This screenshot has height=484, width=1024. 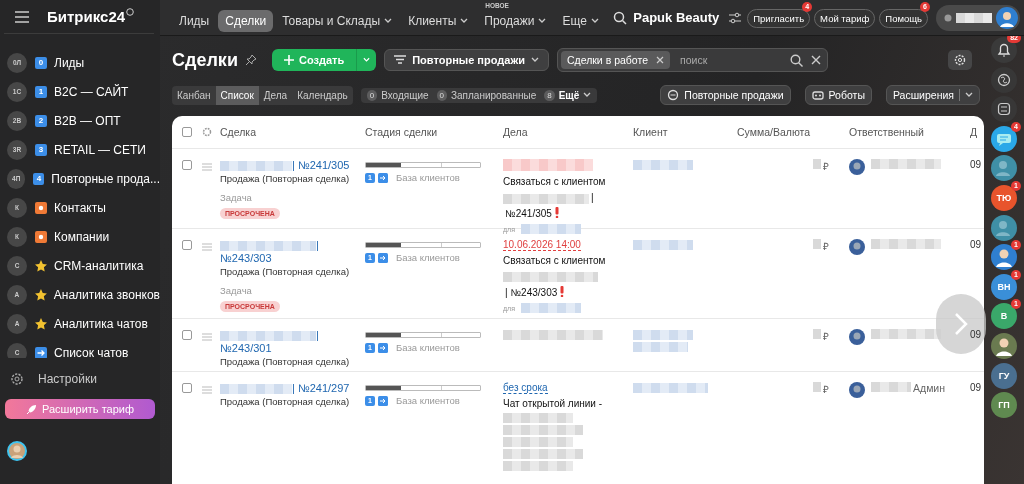 What do you see at coordinates (41, 207) in the screenshot?
I see `square-icon` at bounding box center [41, 207].